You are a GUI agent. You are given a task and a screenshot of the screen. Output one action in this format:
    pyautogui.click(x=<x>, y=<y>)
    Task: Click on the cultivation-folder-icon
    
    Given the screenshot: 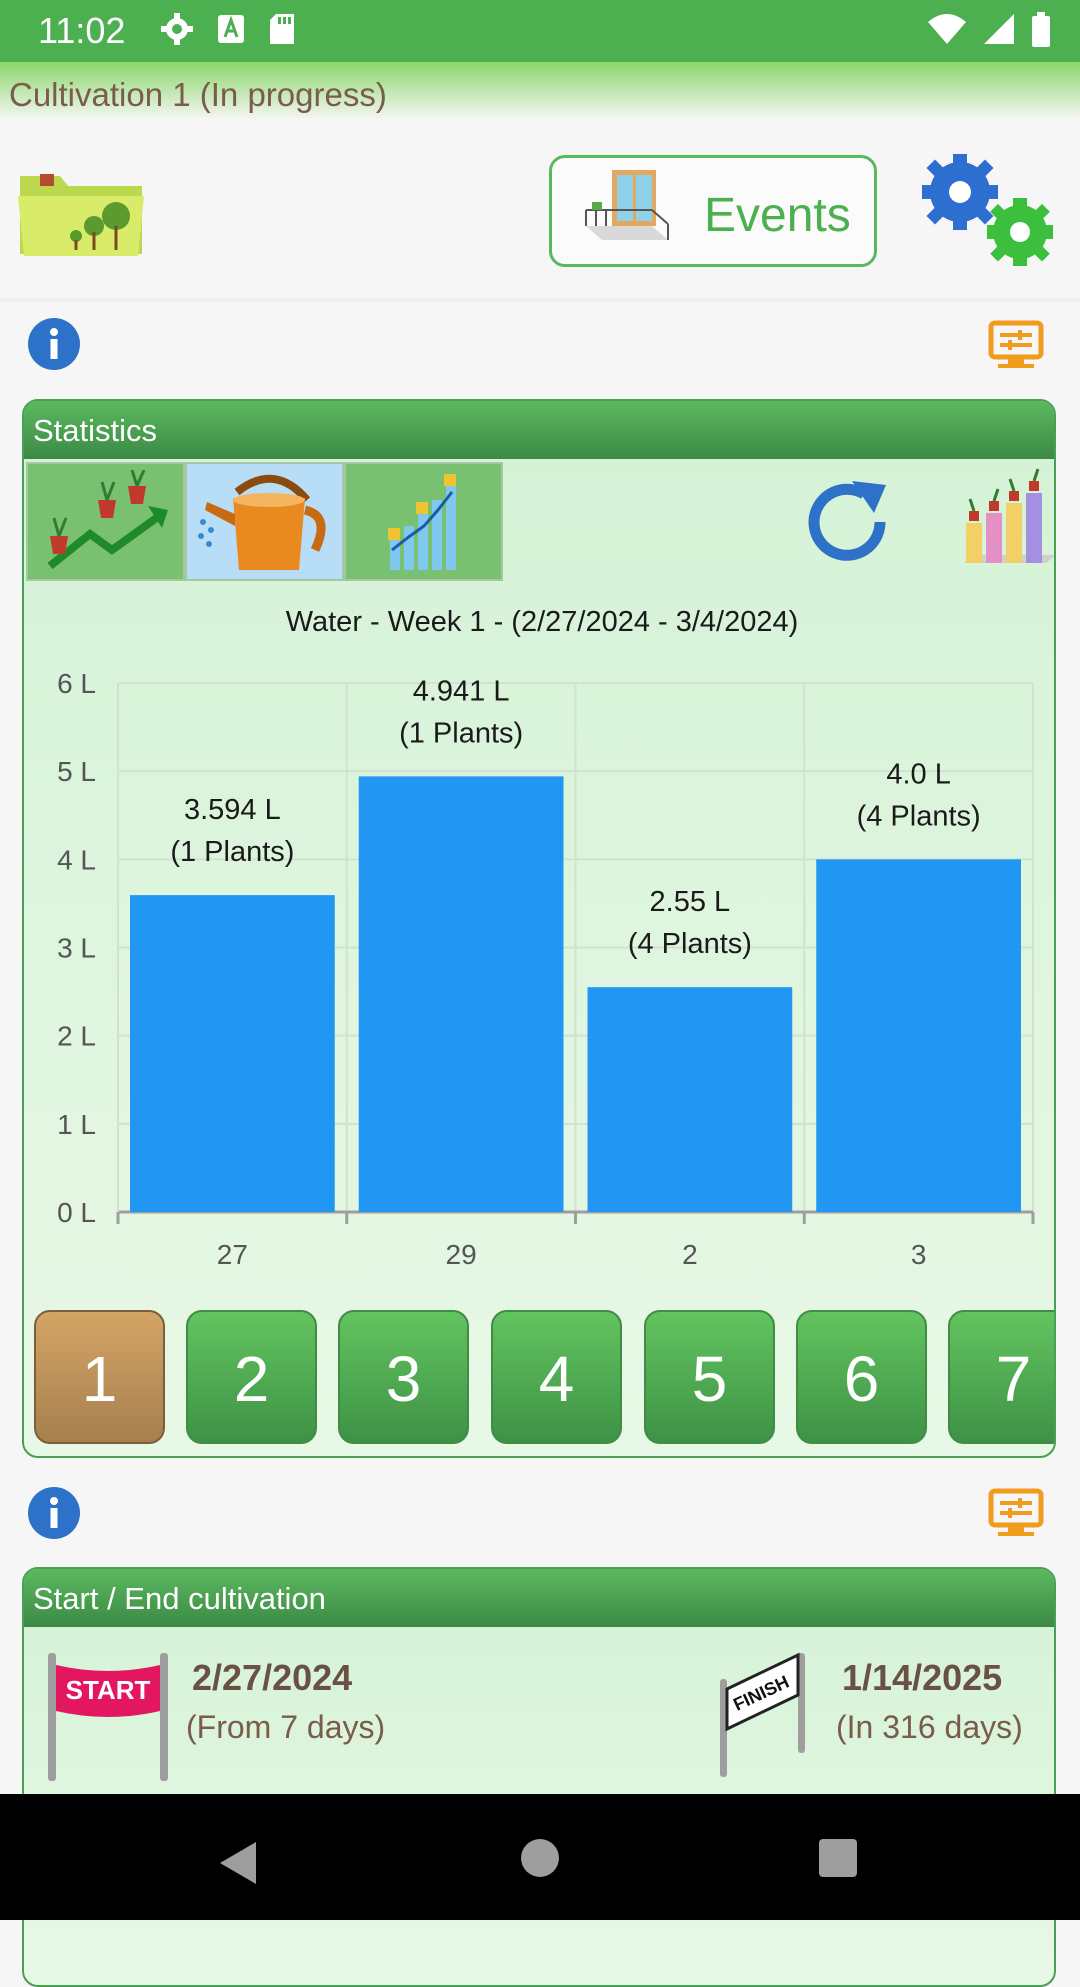 What is the action you would take?
    pyautogui.click(x=81, y=212)
    